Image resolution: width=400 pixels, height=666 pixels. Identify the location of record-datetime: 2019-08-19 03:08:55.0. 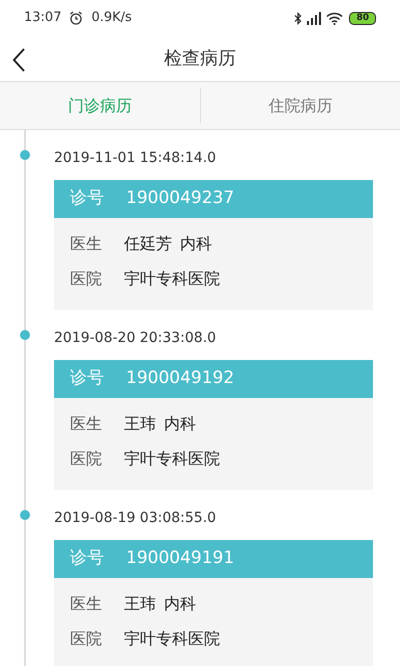
(136, 518).